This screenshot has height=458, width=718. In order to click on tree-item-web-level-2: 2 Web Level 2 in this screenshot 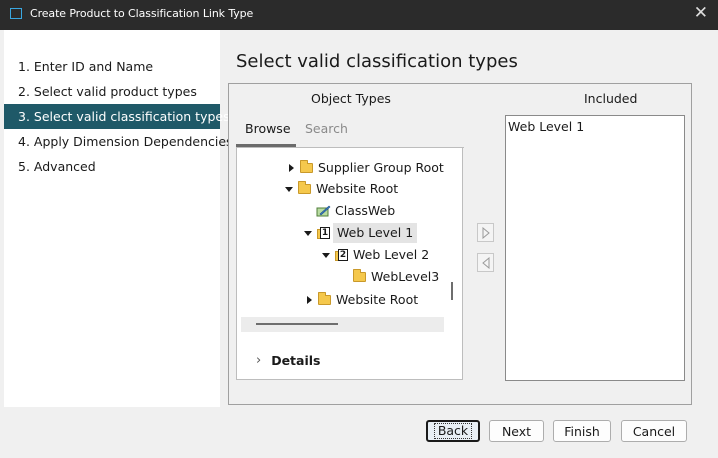, I will do `click(375, 255)`.